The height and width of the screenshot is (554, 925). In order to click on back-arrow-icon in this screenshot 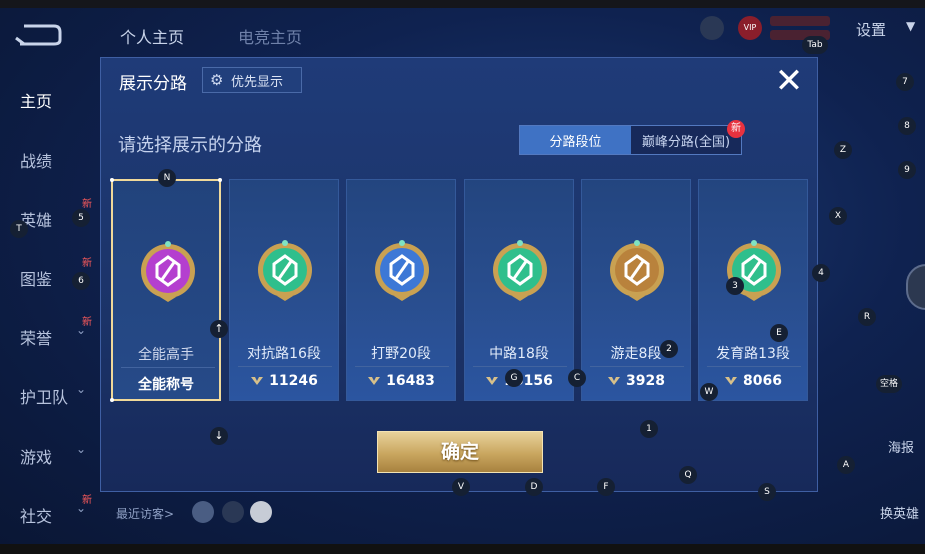, I will do `click(38, 35)`.